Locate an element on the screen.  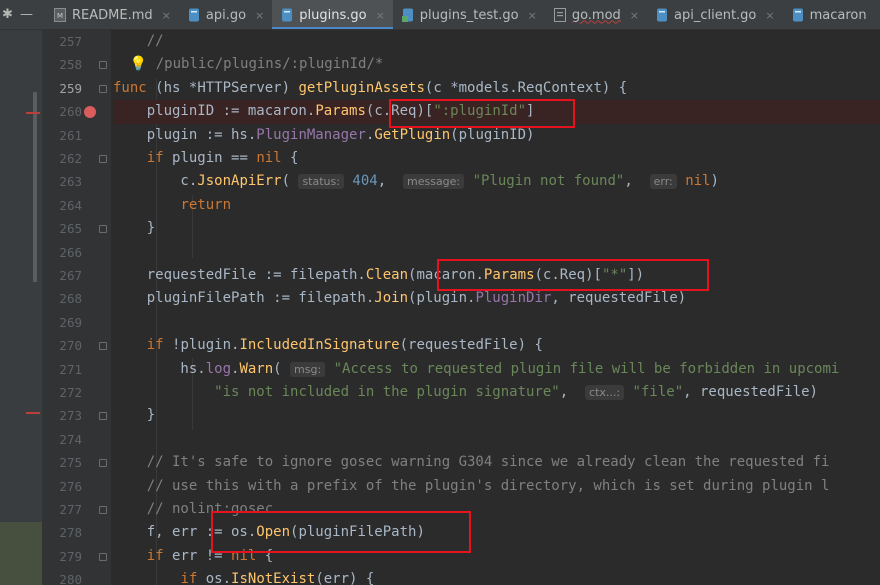
tab-api-client-go: api_client.go × is located at coordinates (715, 14).